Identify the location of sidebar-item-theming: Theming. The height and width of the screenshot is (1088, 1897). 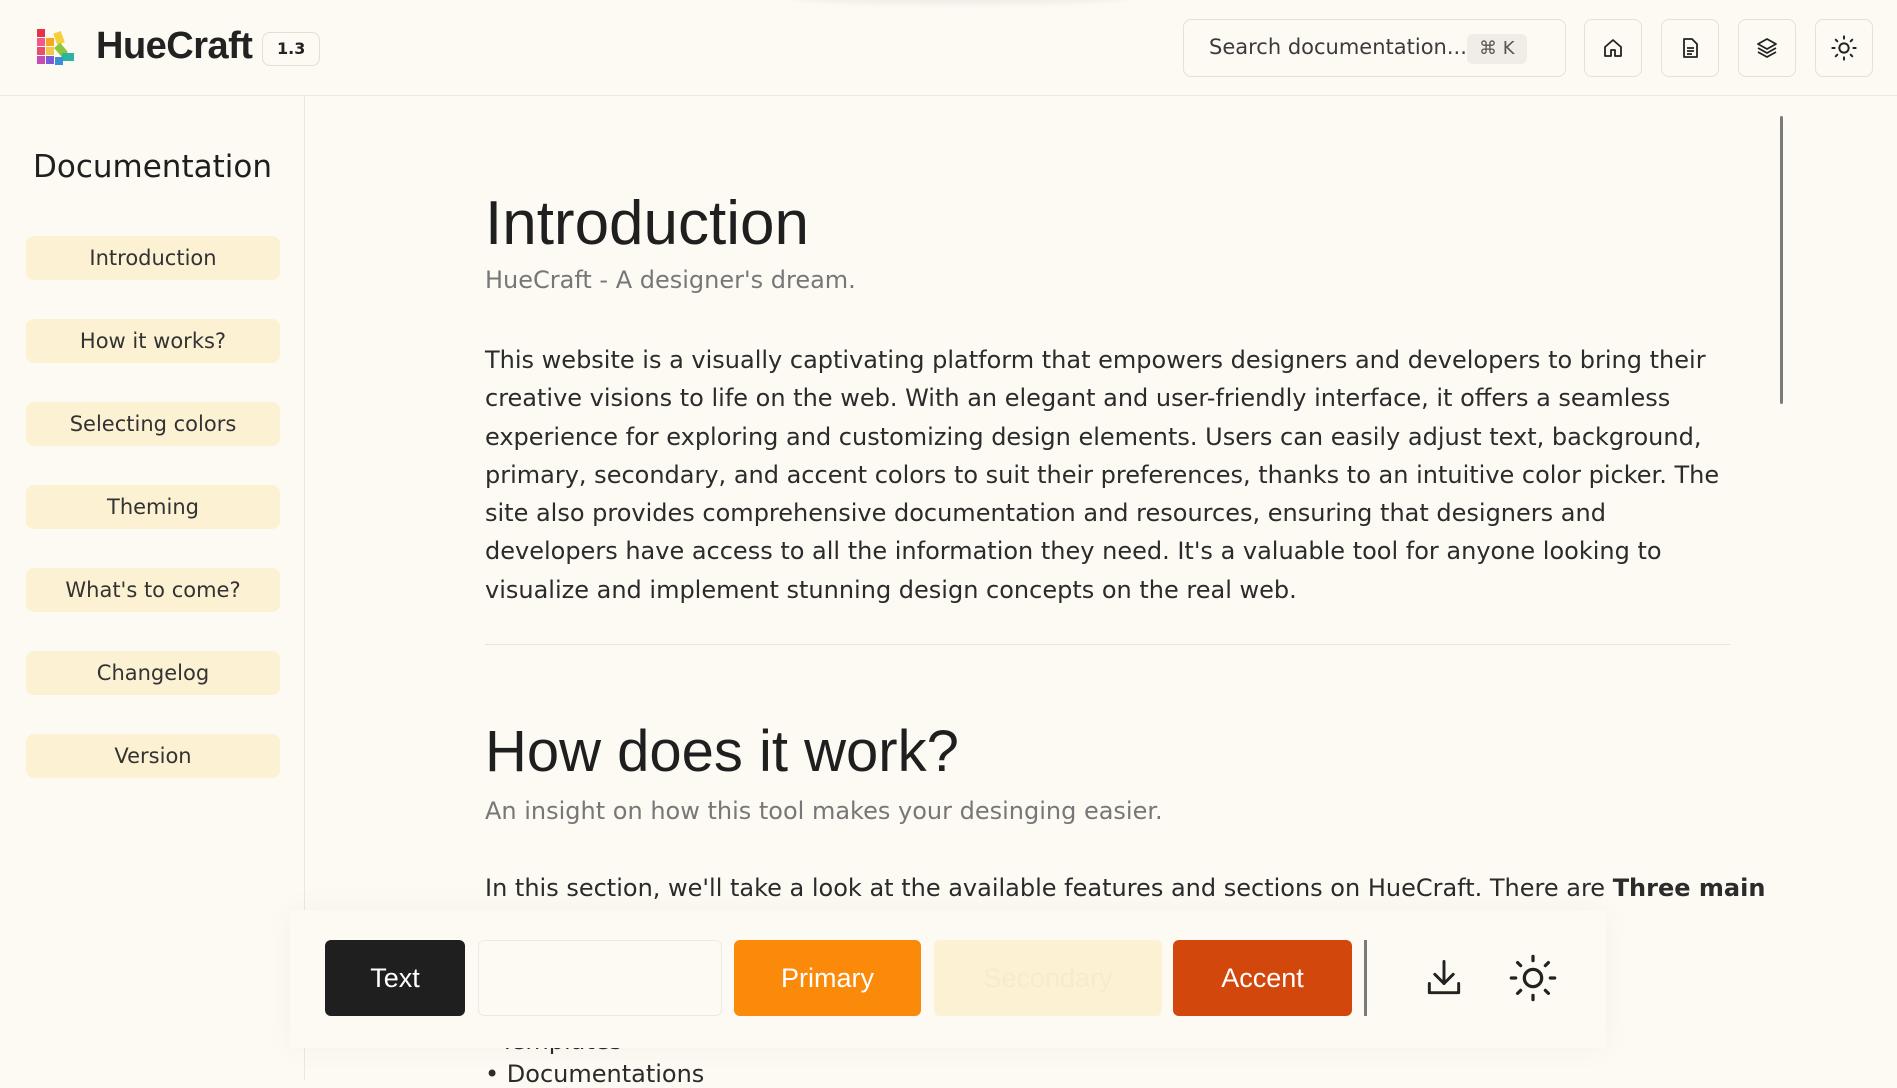
(153, 507).